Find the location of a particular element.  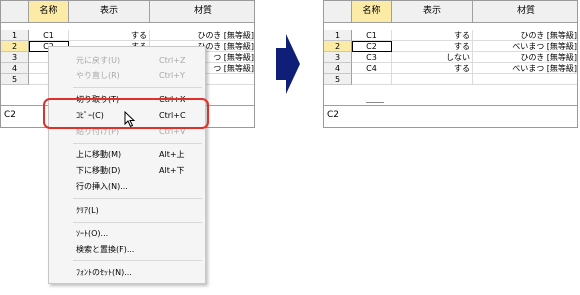

right-status-bar: C2 is located at coordinates (450, 116).